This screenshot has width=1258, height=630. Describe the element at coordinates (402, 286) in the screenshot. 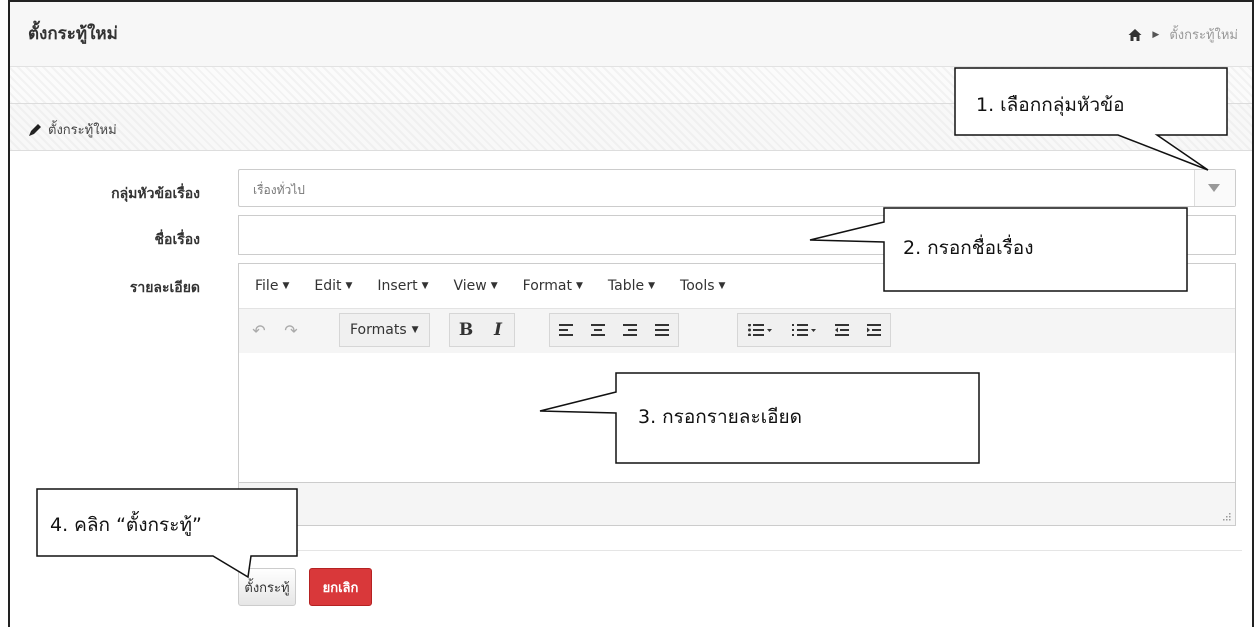

I see `menu-insert: Insert ▼` at that location.